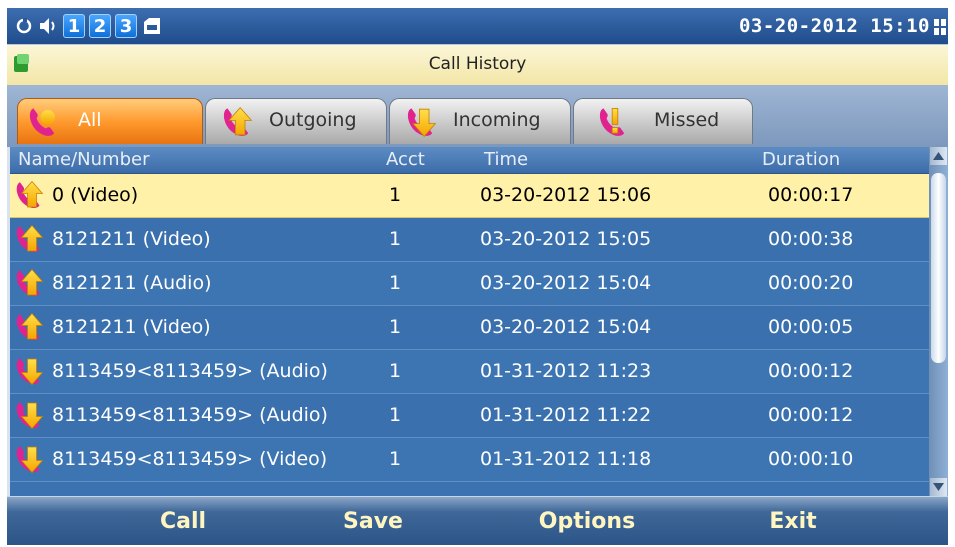 Image resolution: width=955 pixels, height=547 pixels. I want to click on tab-outgoing-label: Outgoing, so click(313, 120).